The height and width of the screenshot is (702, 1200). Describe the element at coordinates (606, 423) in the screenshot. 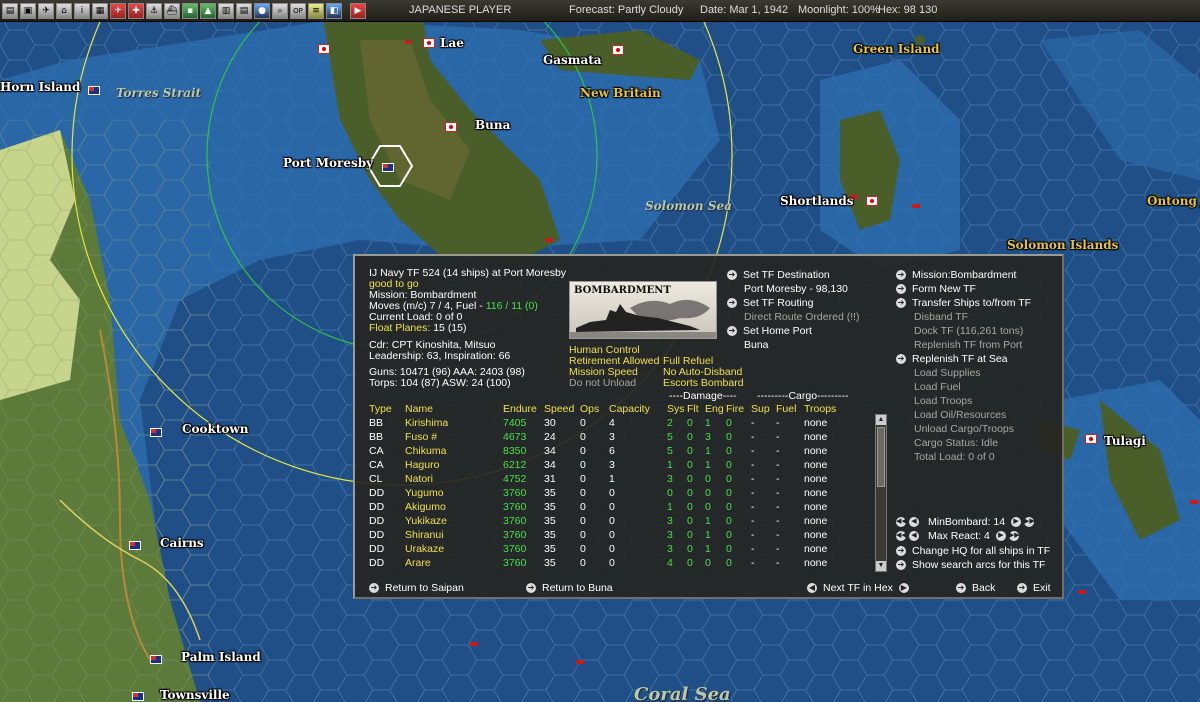

I see `table-row: BB Kirishima 7405 30 0 4 2 0 1 0- - none` at that location.